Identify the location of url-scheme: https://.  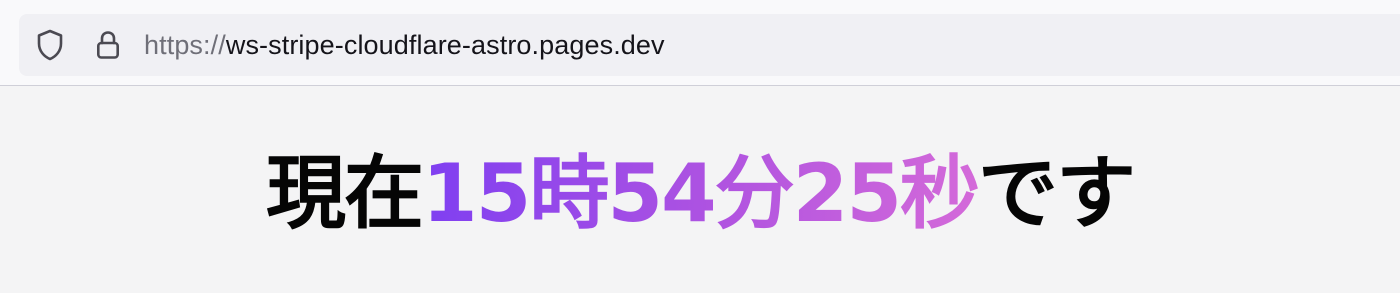
(185, 44).